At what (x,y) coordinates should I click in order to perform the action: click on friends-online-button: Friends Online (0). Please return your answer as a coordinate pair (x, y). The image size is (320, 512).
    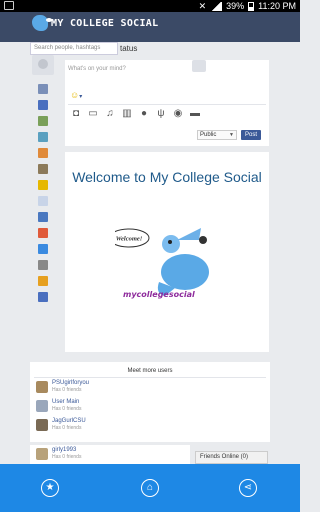
    Looking at the image, I should click on (231, 457).